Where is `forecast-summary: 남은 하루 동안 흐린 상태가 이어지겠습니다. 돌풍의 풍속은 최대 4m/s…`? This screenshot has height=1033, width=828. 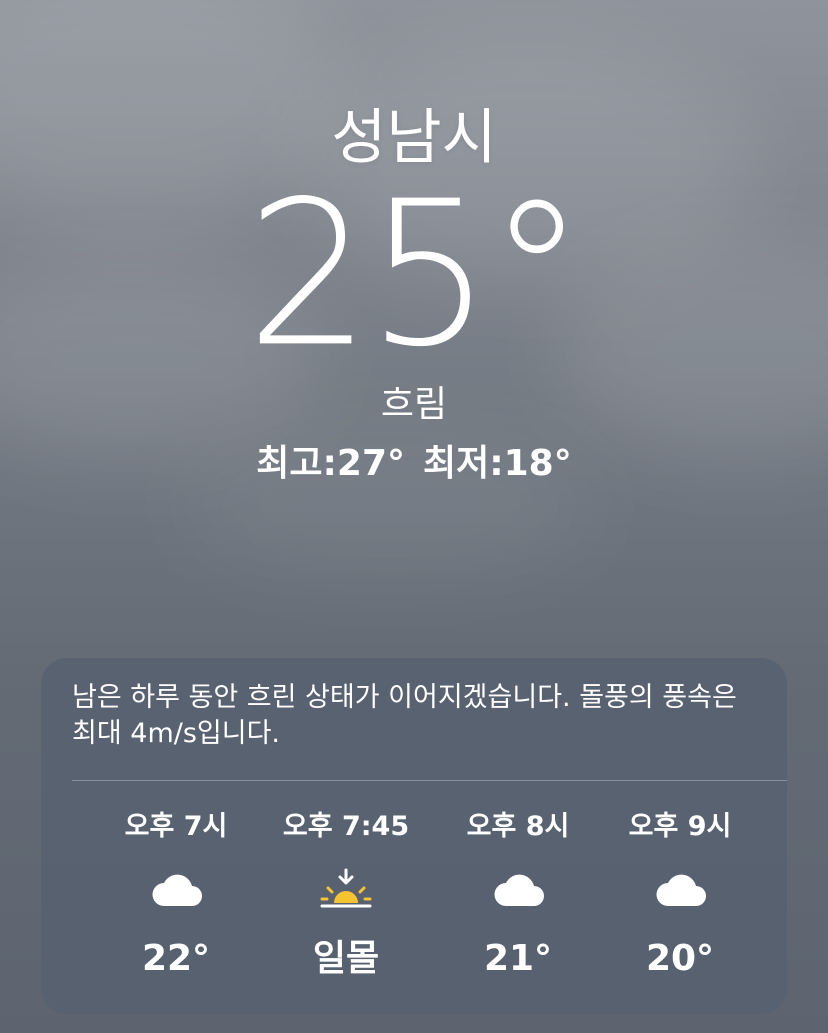
forecast-summary: 남은 하루 동안 흐린 상태가 이어지겠습니다. 돌풍의 풍속은 최대 4m/s… is located at coordinates (404, 715).